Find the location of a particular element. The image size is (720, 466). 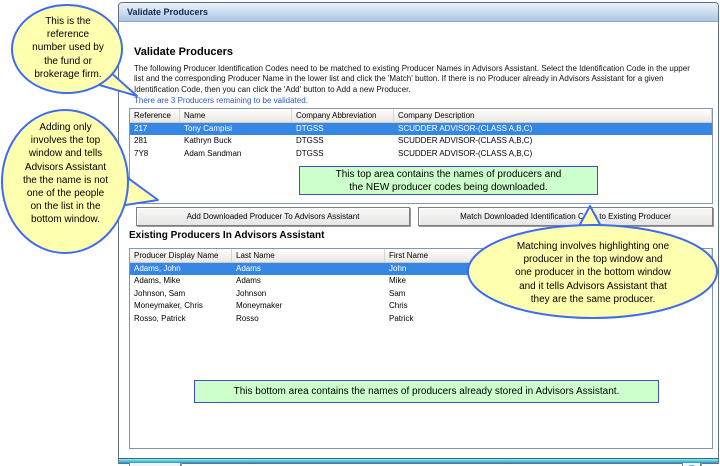

cell-display-name: Adams, Mike is located at coordinates (157, 281).